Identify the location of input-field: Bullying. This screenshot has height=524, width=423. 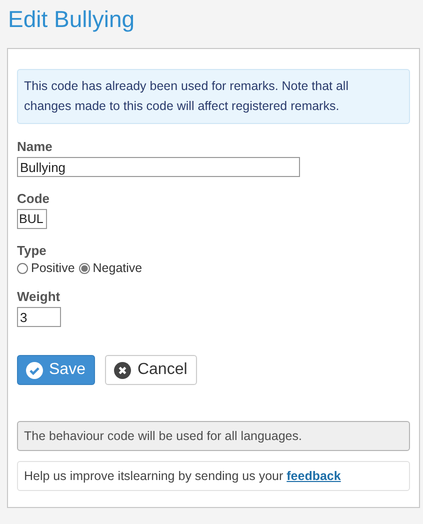
(158, 167).